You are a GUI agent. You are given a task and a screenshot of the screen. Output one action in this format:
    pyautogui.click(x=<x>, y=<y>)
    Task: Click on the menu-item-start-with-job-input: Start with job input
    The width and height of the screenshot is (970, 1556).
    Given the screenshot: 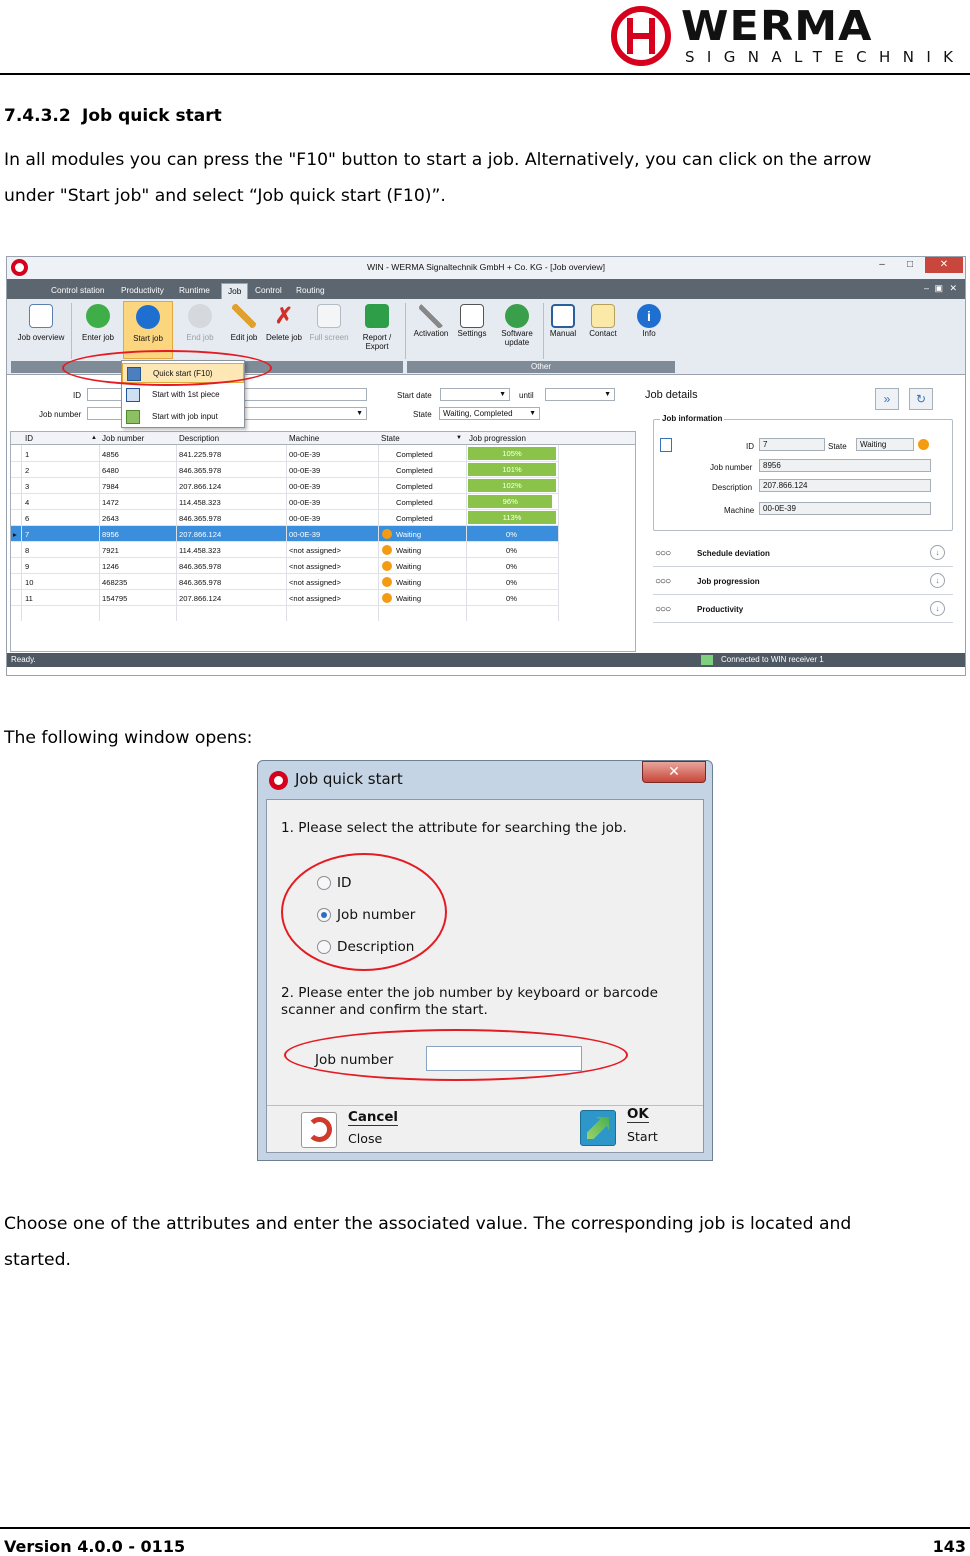 What is the action you would take?
    pyautogui.click(x=183, y=417)
    